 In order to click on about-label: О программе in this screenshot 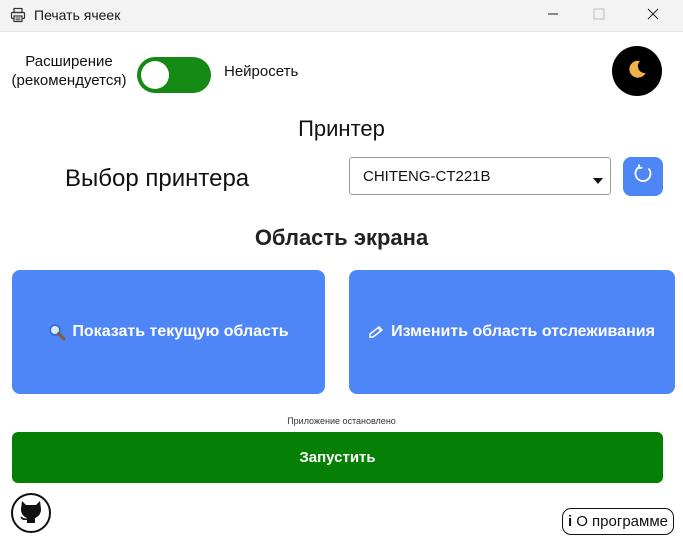, I will do `click(622, 521)`.